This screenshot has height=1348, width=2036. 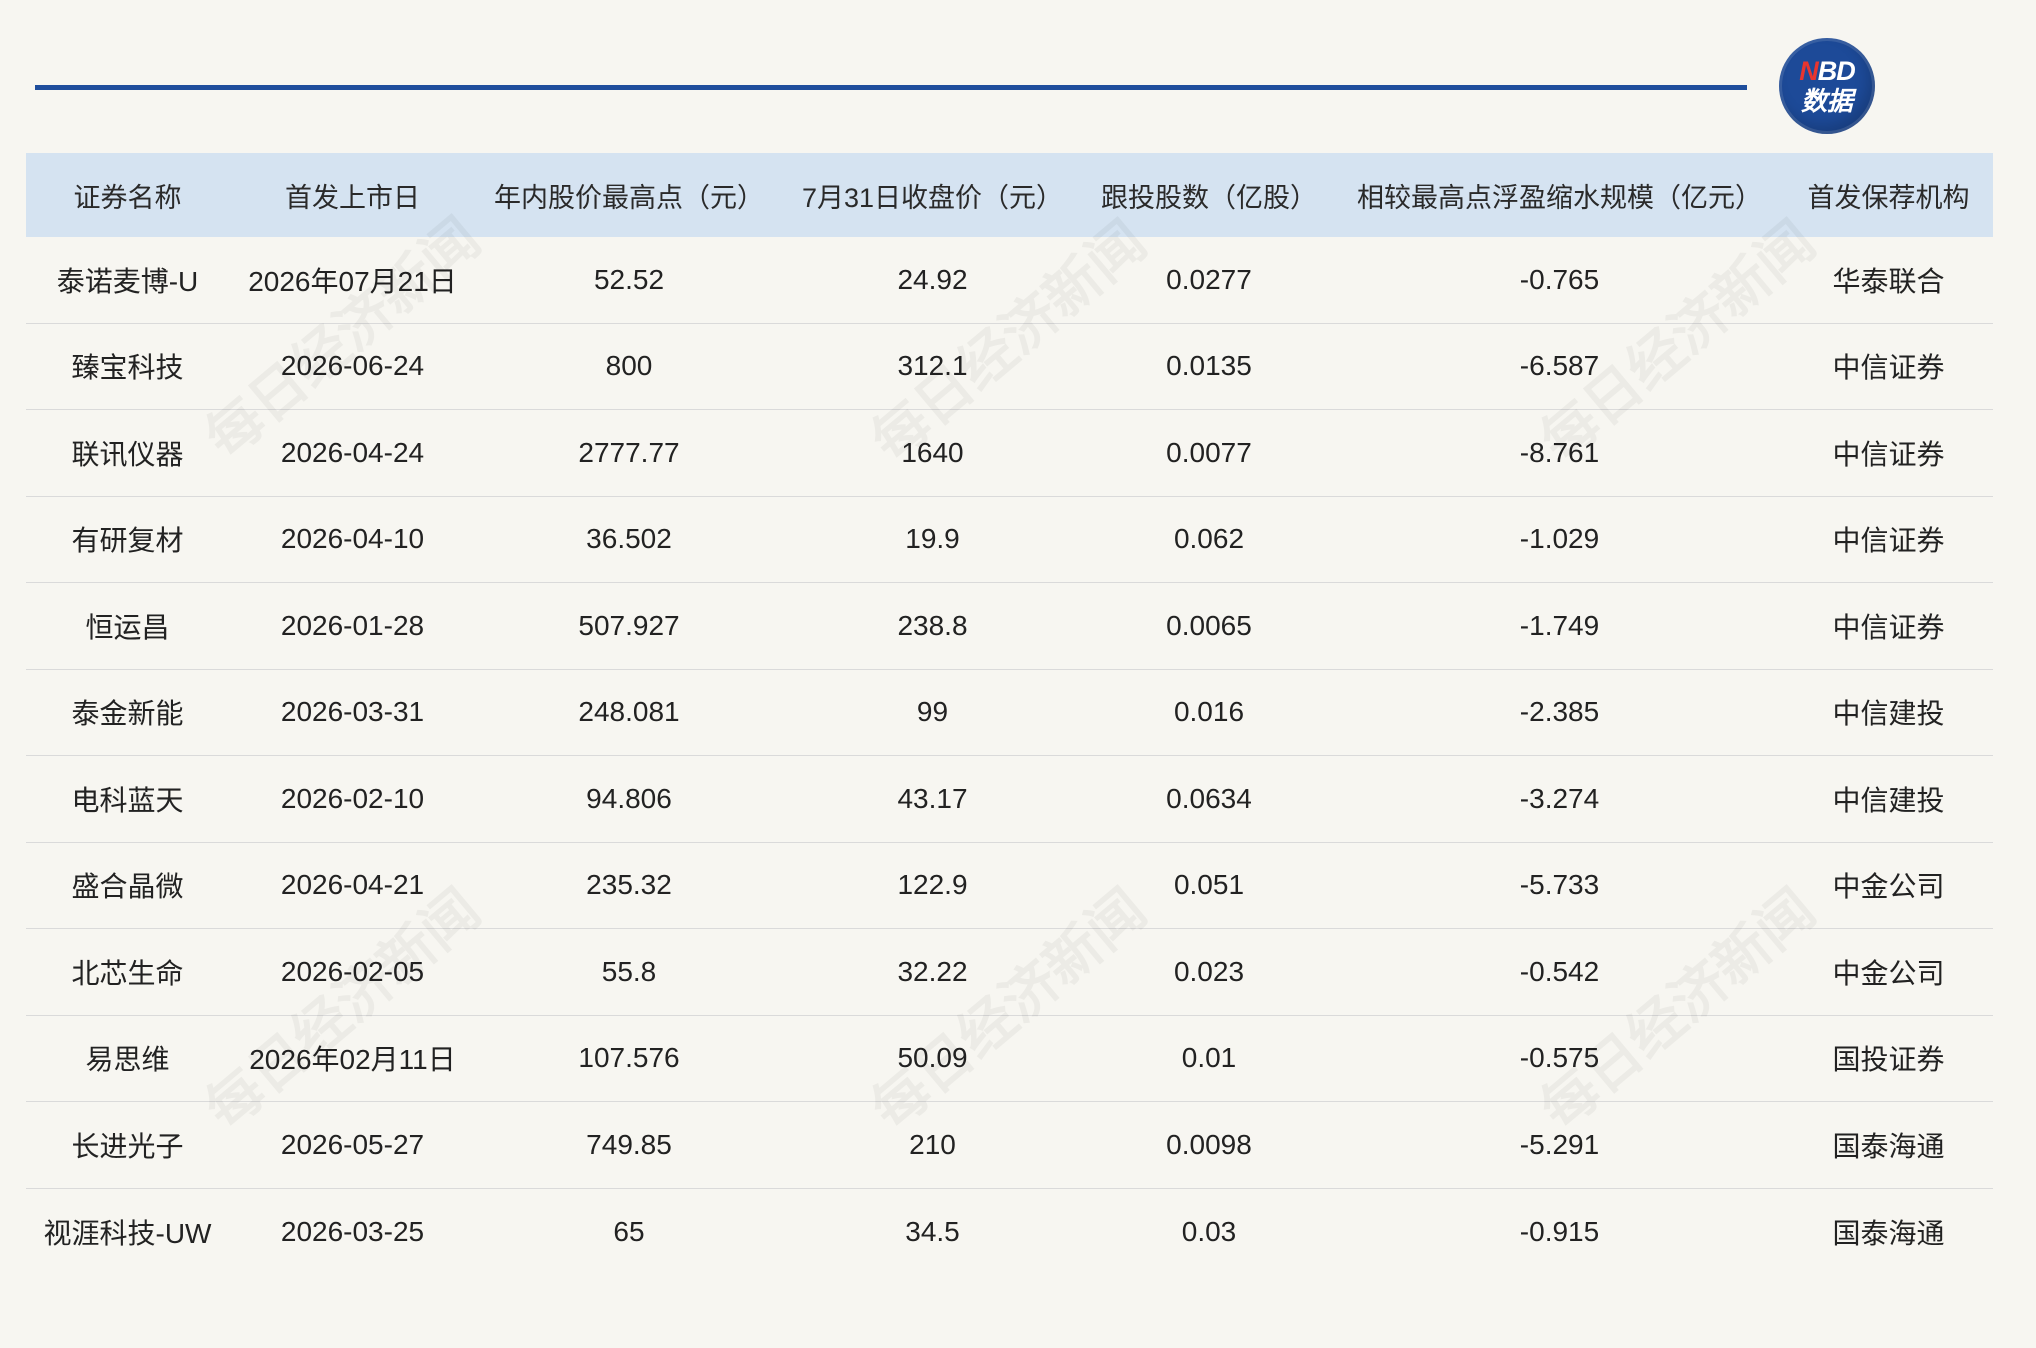 I want to click on logo-label: 数据, so click(x=1826, y=101).